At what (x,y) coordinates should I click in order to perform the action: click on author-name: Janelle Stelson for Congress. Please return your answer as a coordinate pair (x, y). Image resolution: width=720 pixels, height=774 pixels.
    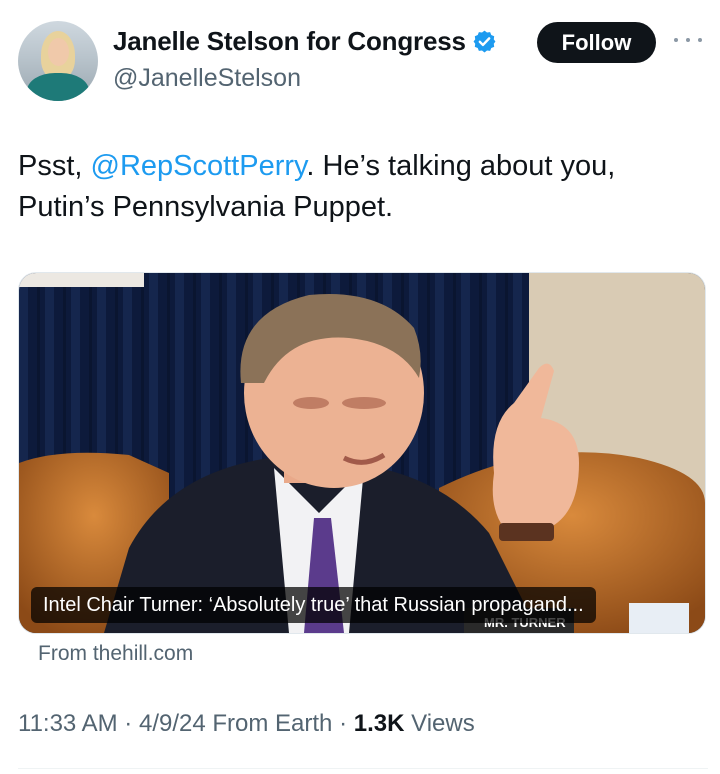
    Looking at the image, I should click on (289, 41).